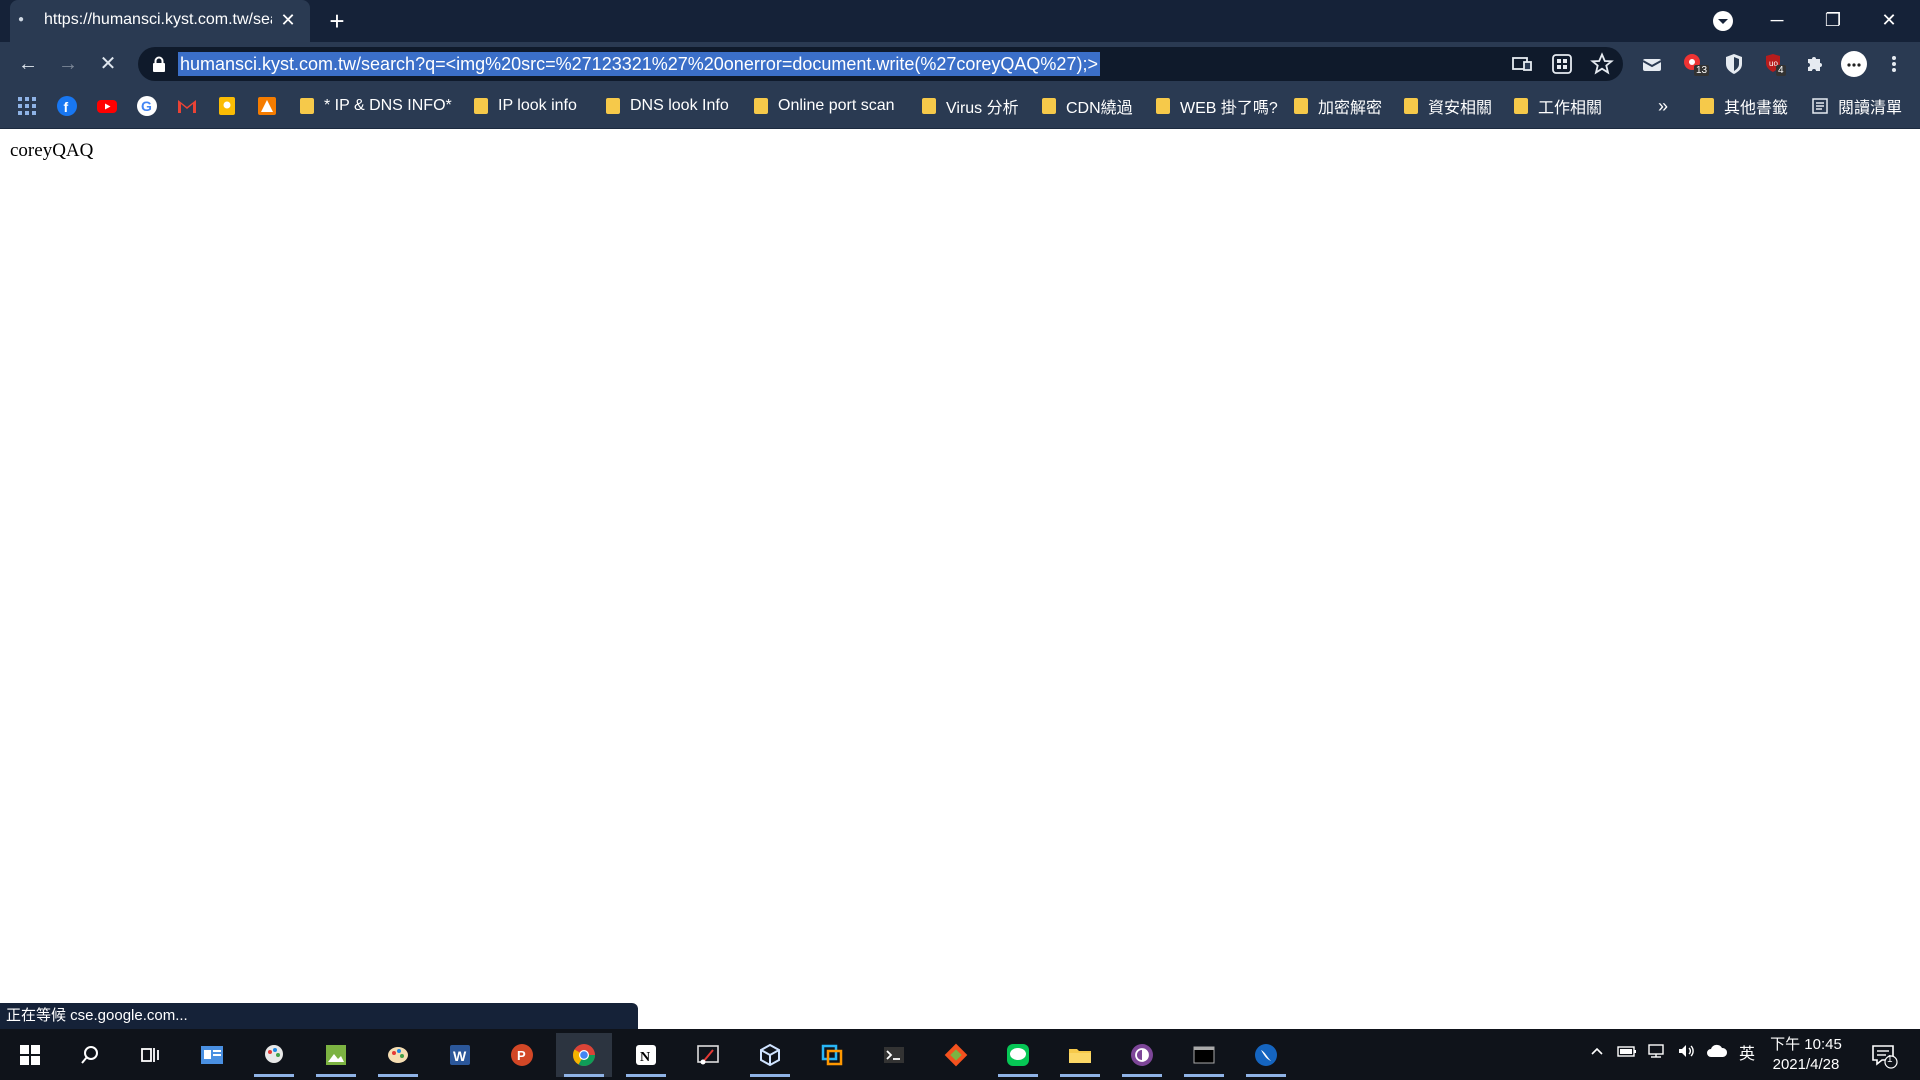 The image size is (1920, 1080). What do you see at coordinates (1018, 1055) in the screenshot?
I see `app-line-icon` at bounding box center [1018, 1055].